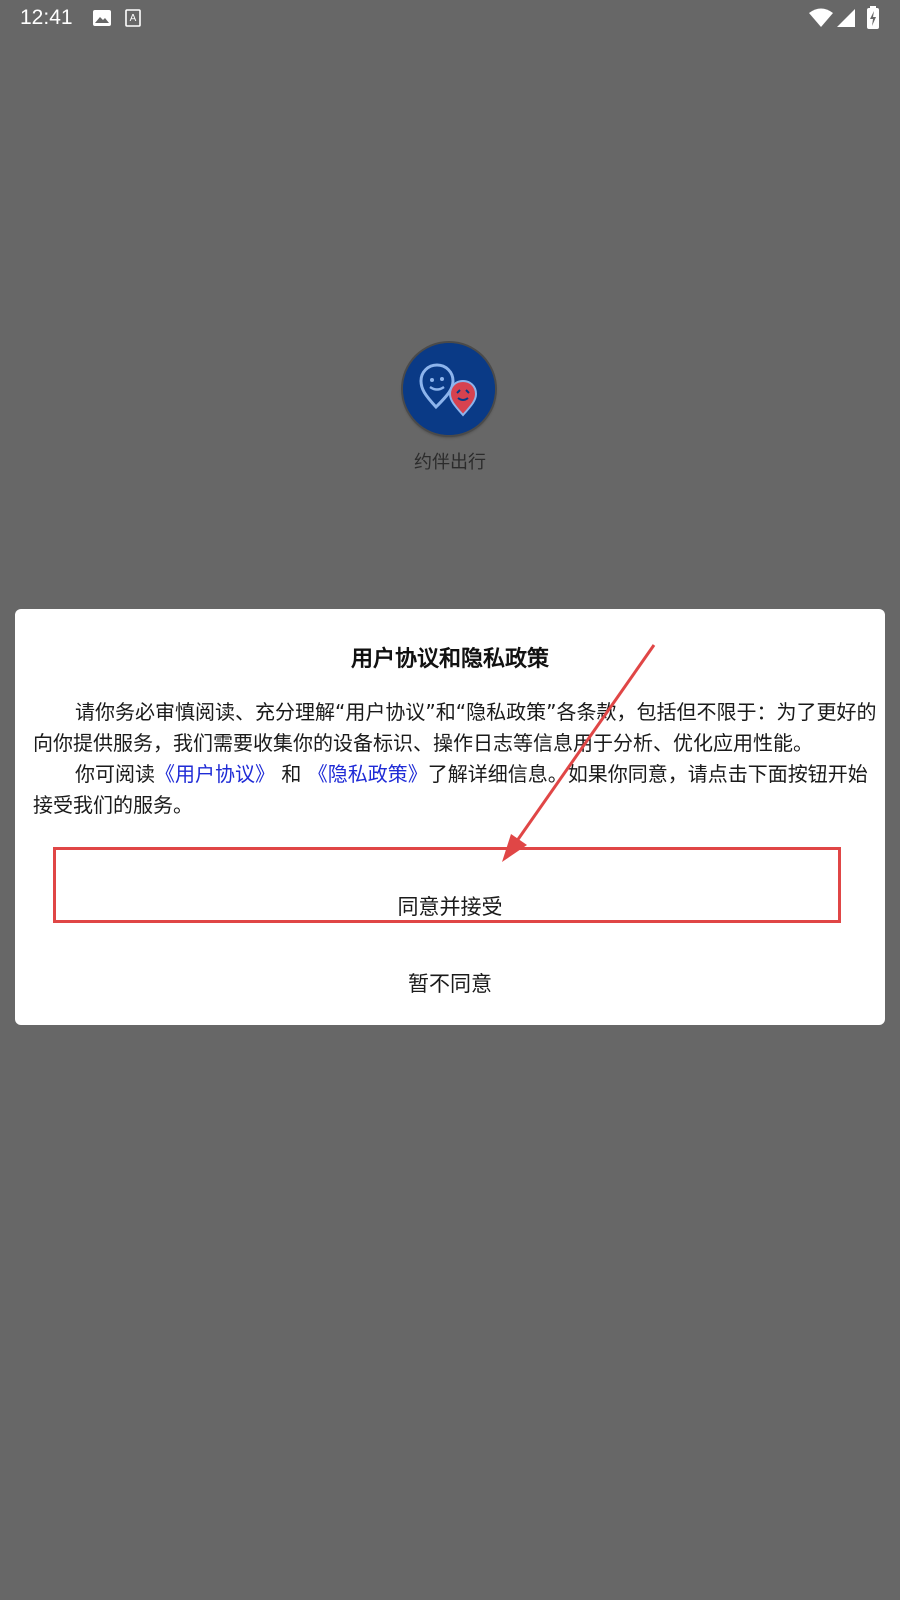  What do you see at coordinates (846, 18) in the screenshot?
I see `signal-icon` at bounding box center [846, 18].